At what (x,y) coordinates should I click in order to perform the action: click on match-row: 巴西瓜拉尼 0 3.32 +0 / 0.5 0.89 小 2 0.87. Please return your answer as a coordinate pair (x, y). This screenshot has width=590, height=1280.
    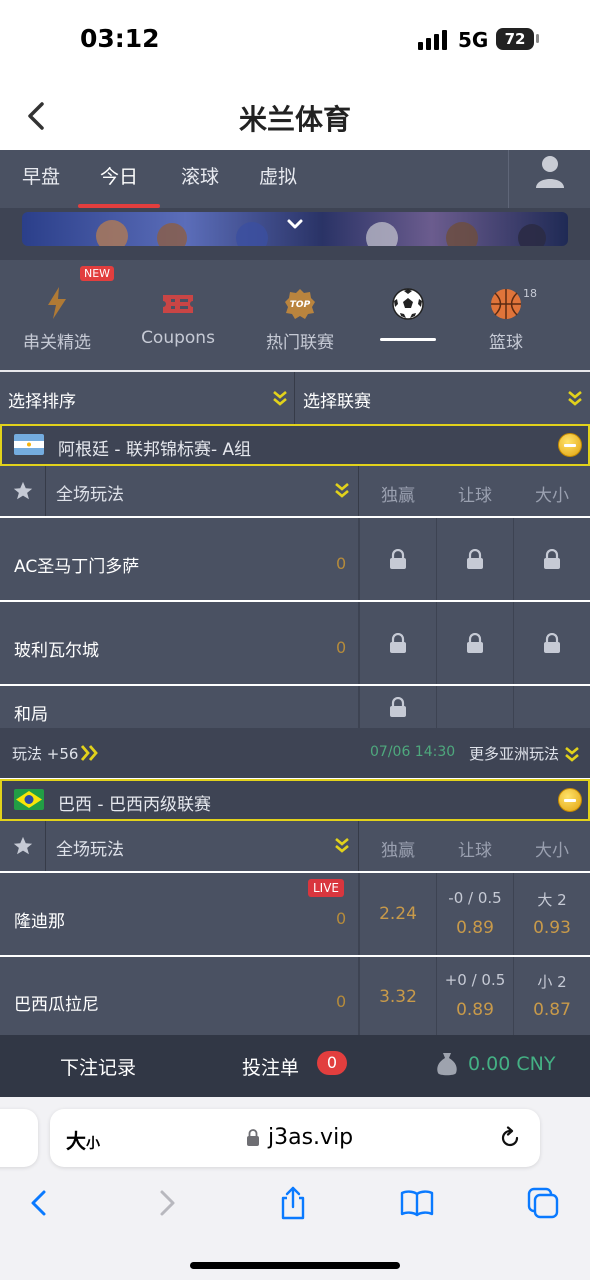
    Looking at the image, I should click on (295, 996).